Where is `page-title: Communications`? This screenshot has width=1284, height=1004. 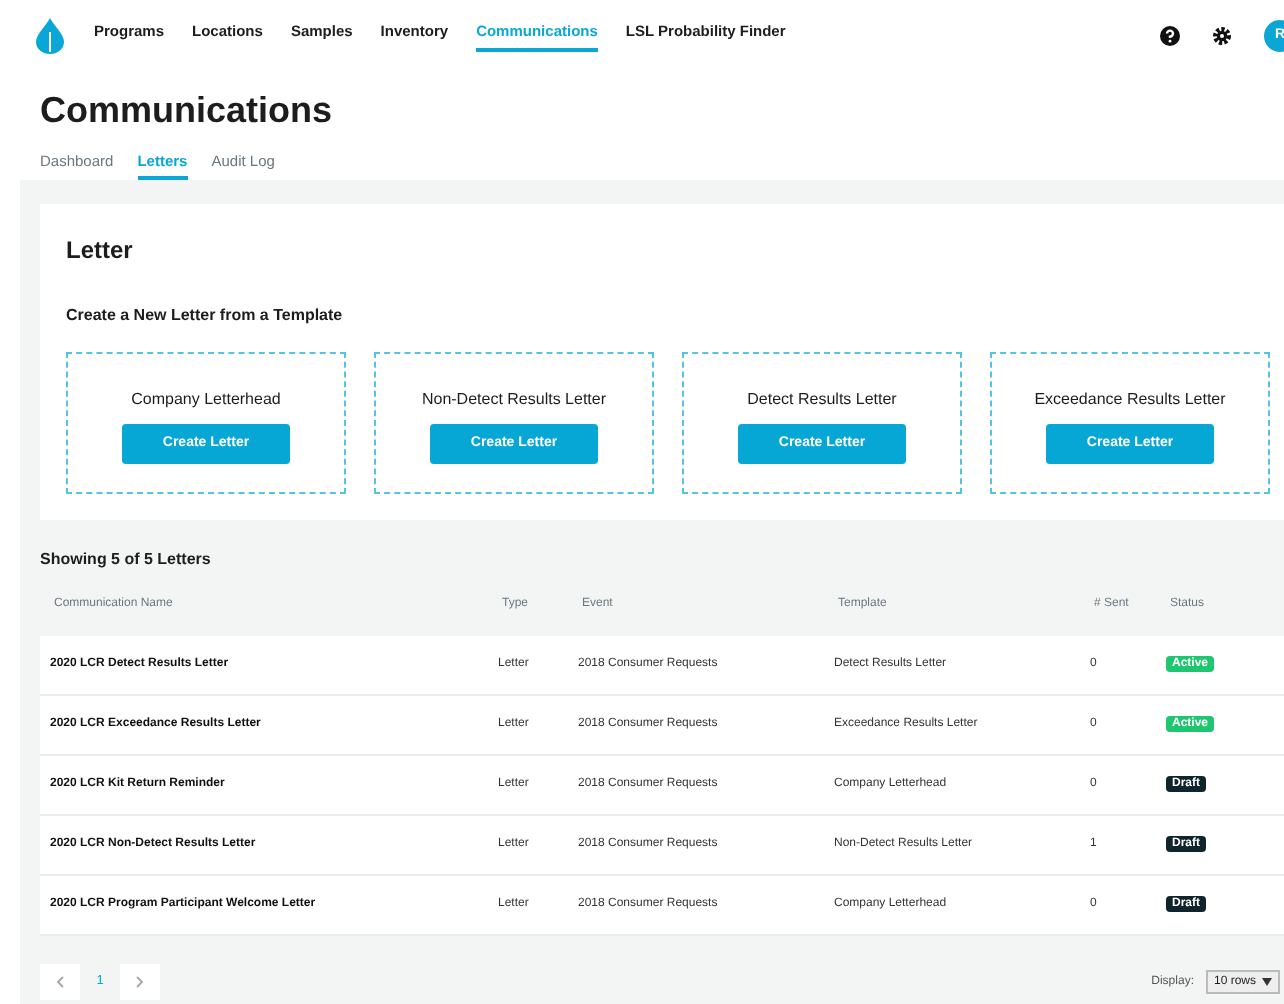 page-title: Communications is located at coordinates (187, 111).